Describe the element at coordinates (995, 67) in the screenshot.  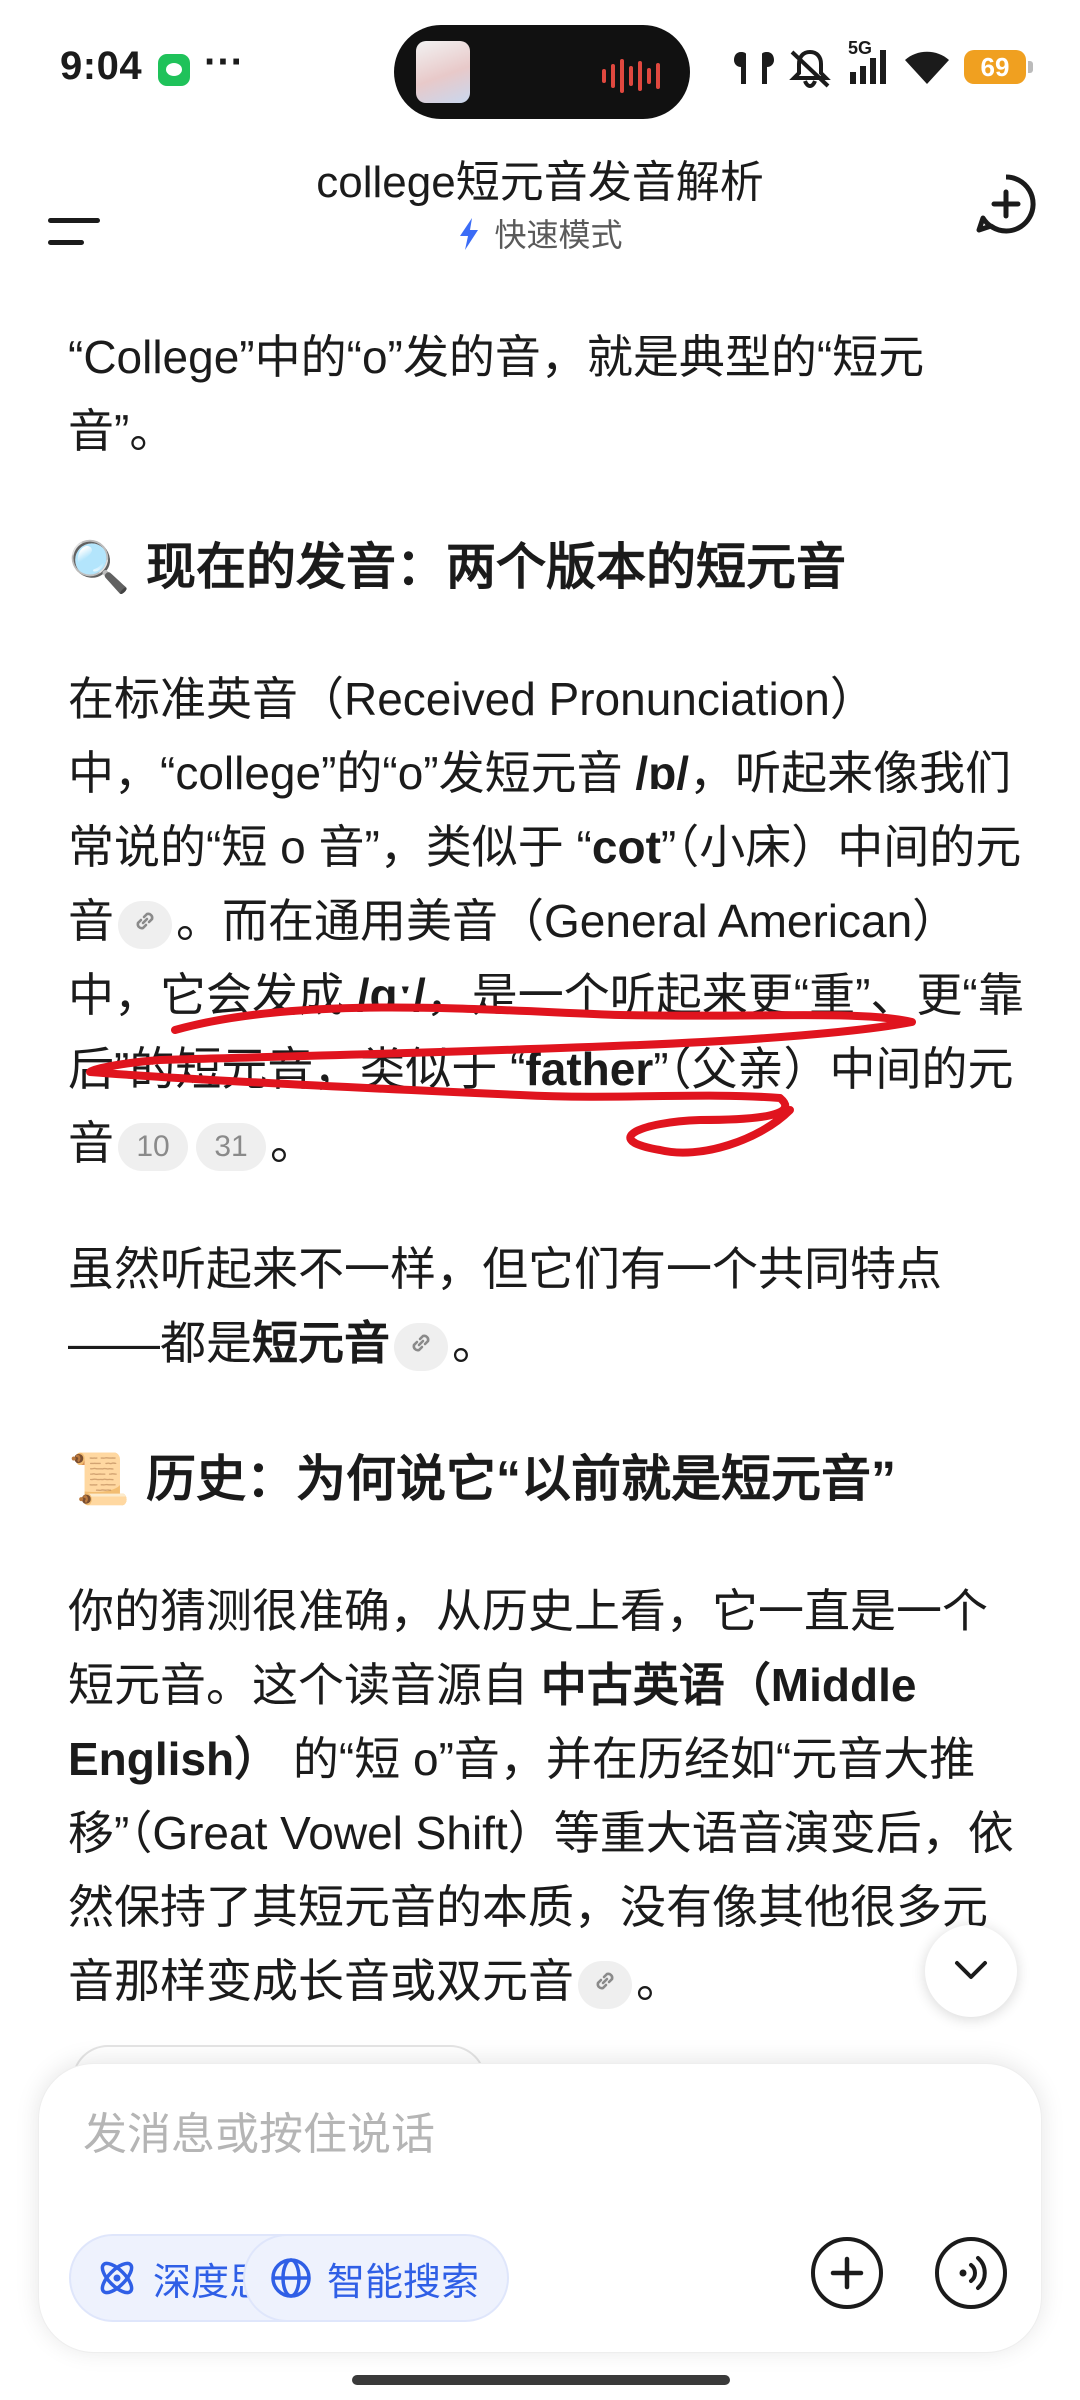
I see `battery-level: 69` at that location.